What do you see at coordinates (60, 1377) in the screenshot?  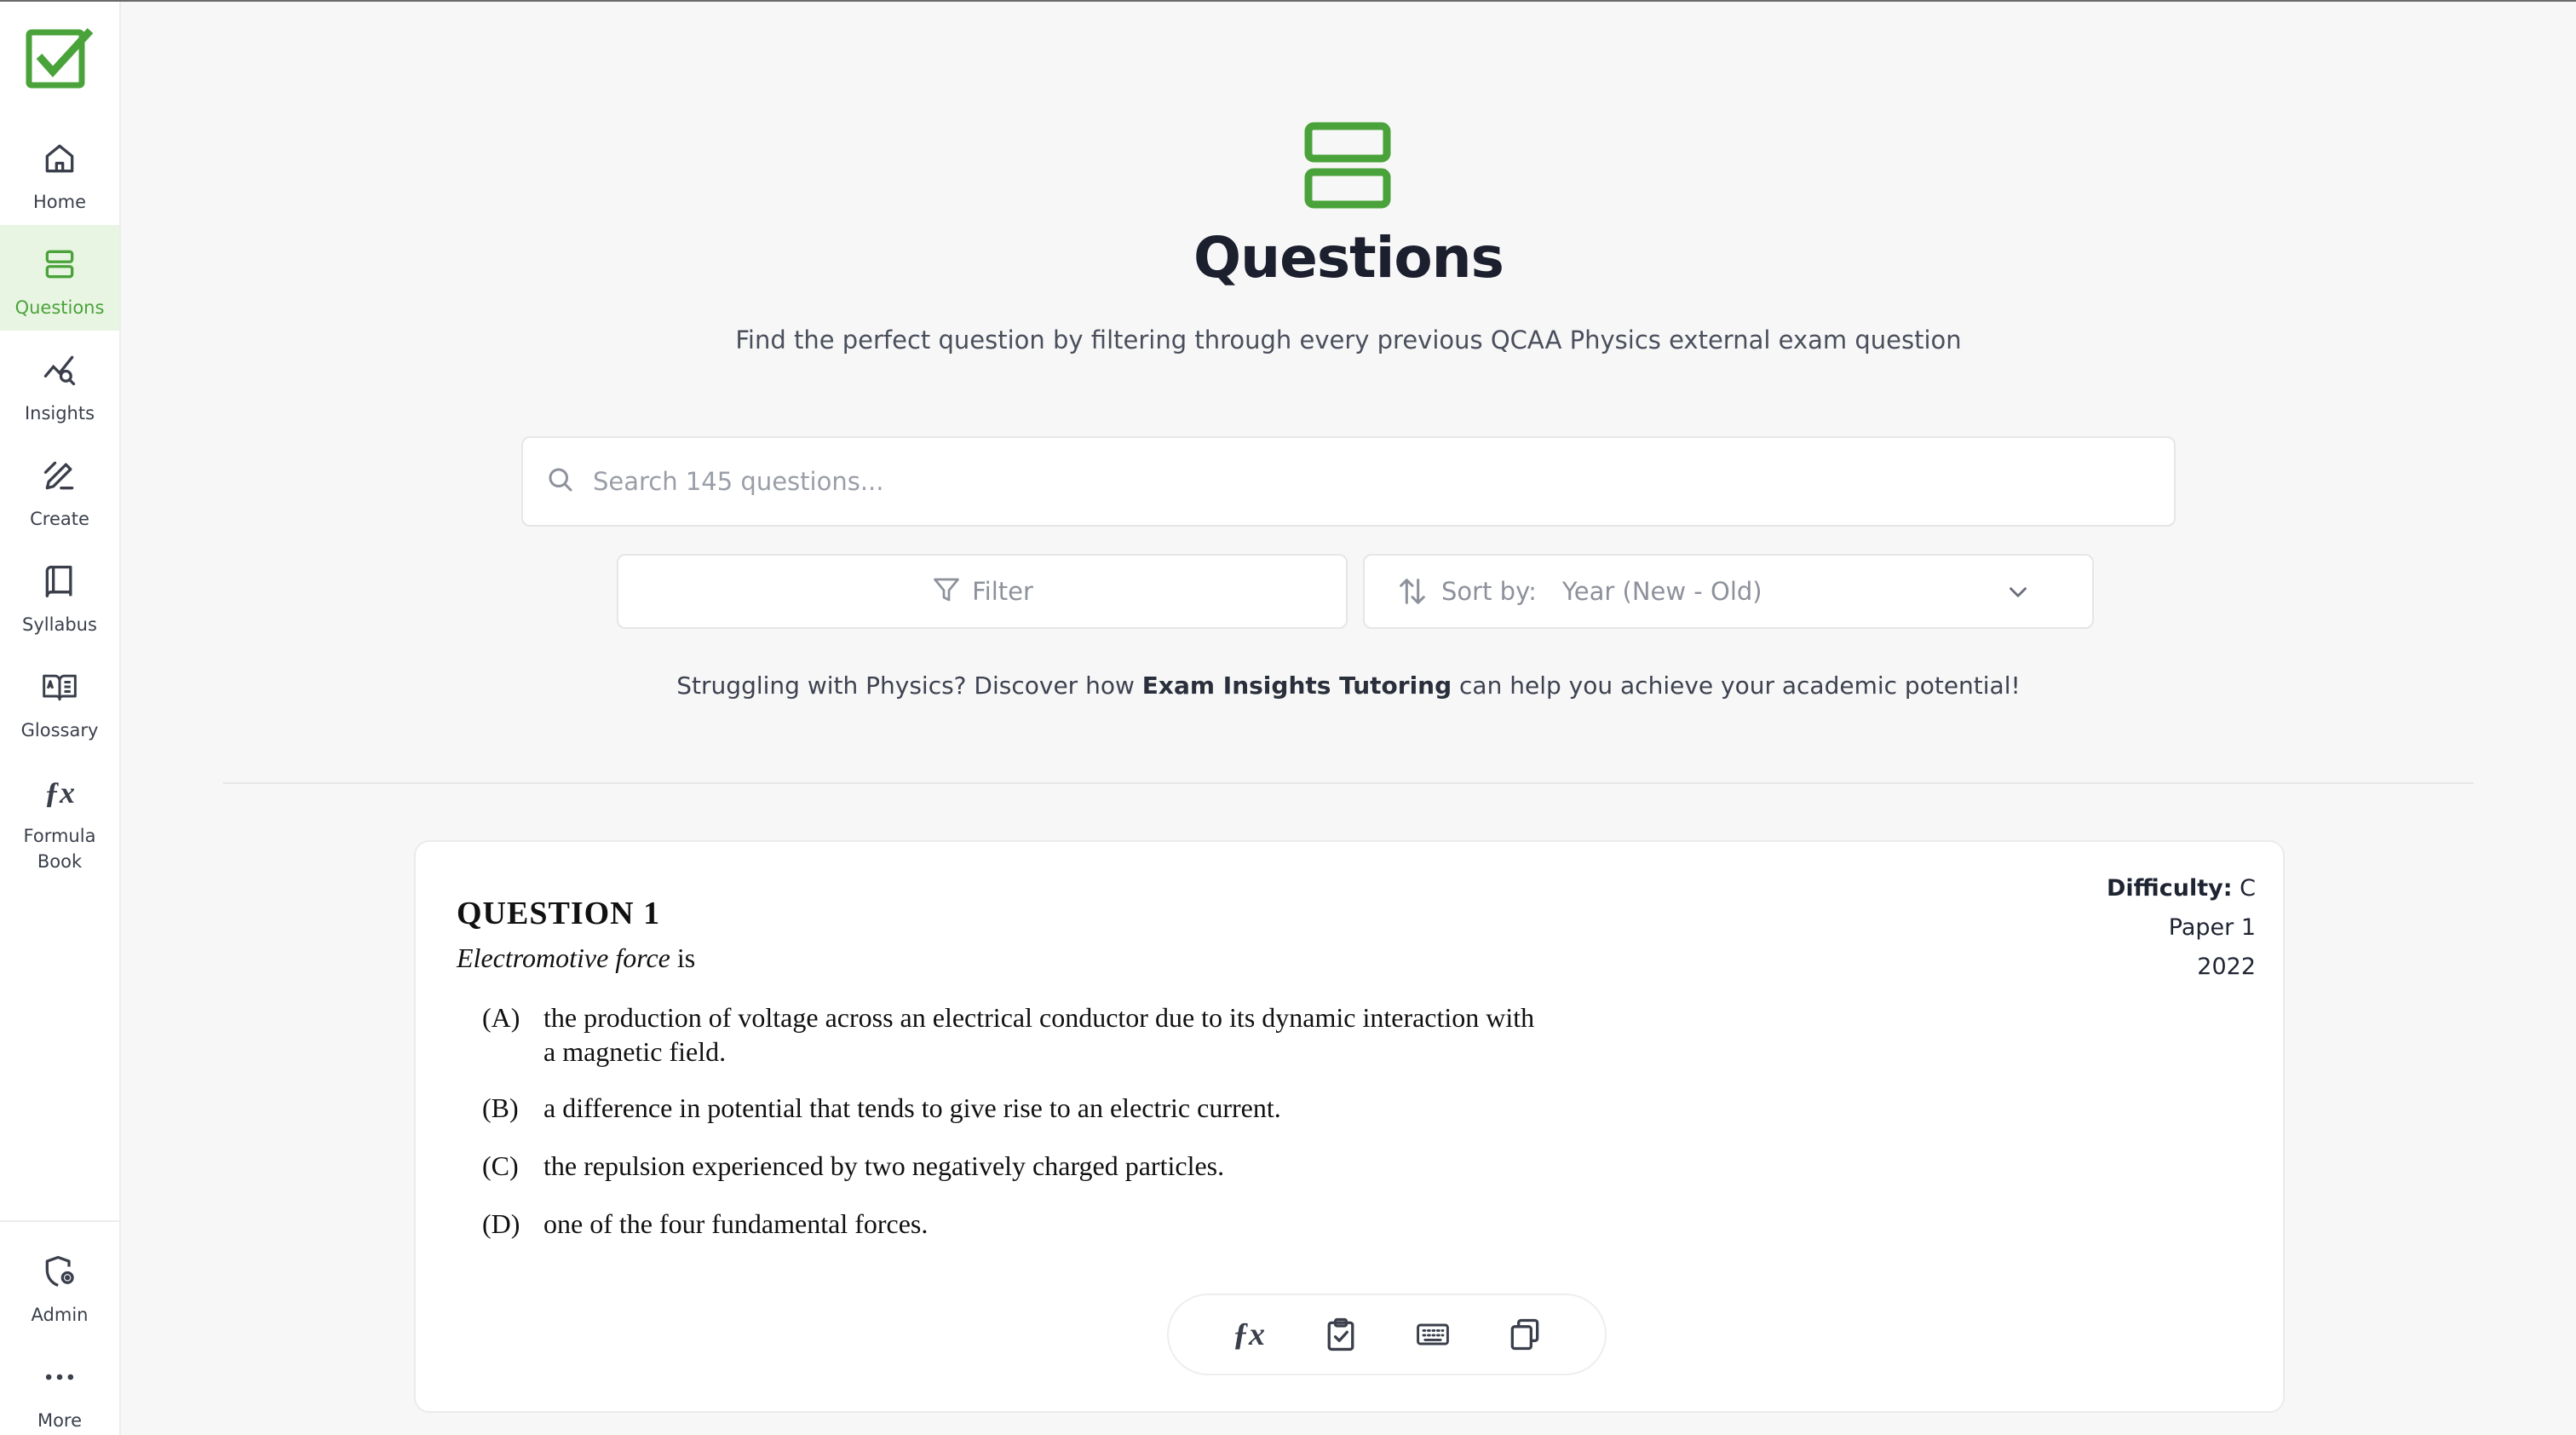 I see `more-dots-icon` at bounding box center [60, 1377].